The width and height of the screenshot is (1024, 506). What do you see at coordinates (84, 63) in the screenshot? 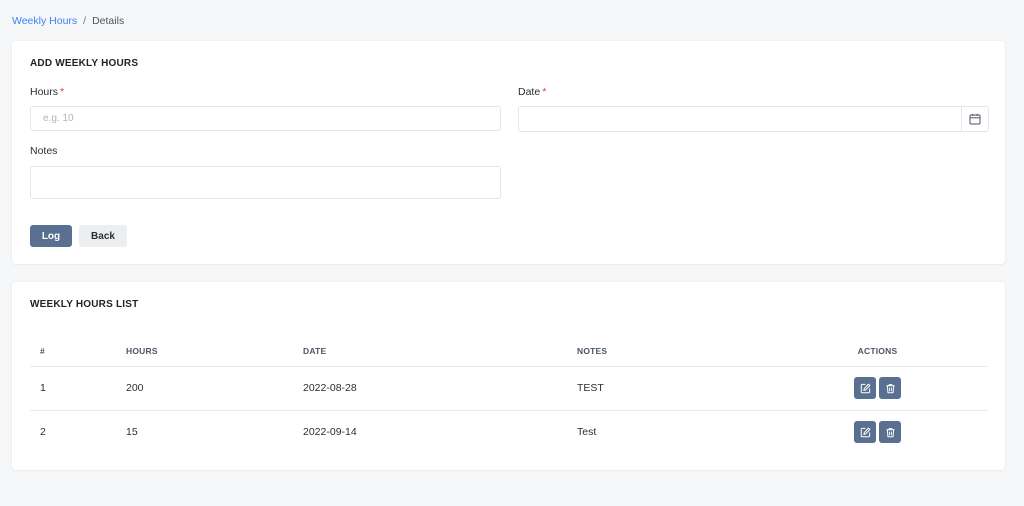
I see `add-weekly-hours-title: ADD WEEKLY HOURS` at bounding box center [84, 63].